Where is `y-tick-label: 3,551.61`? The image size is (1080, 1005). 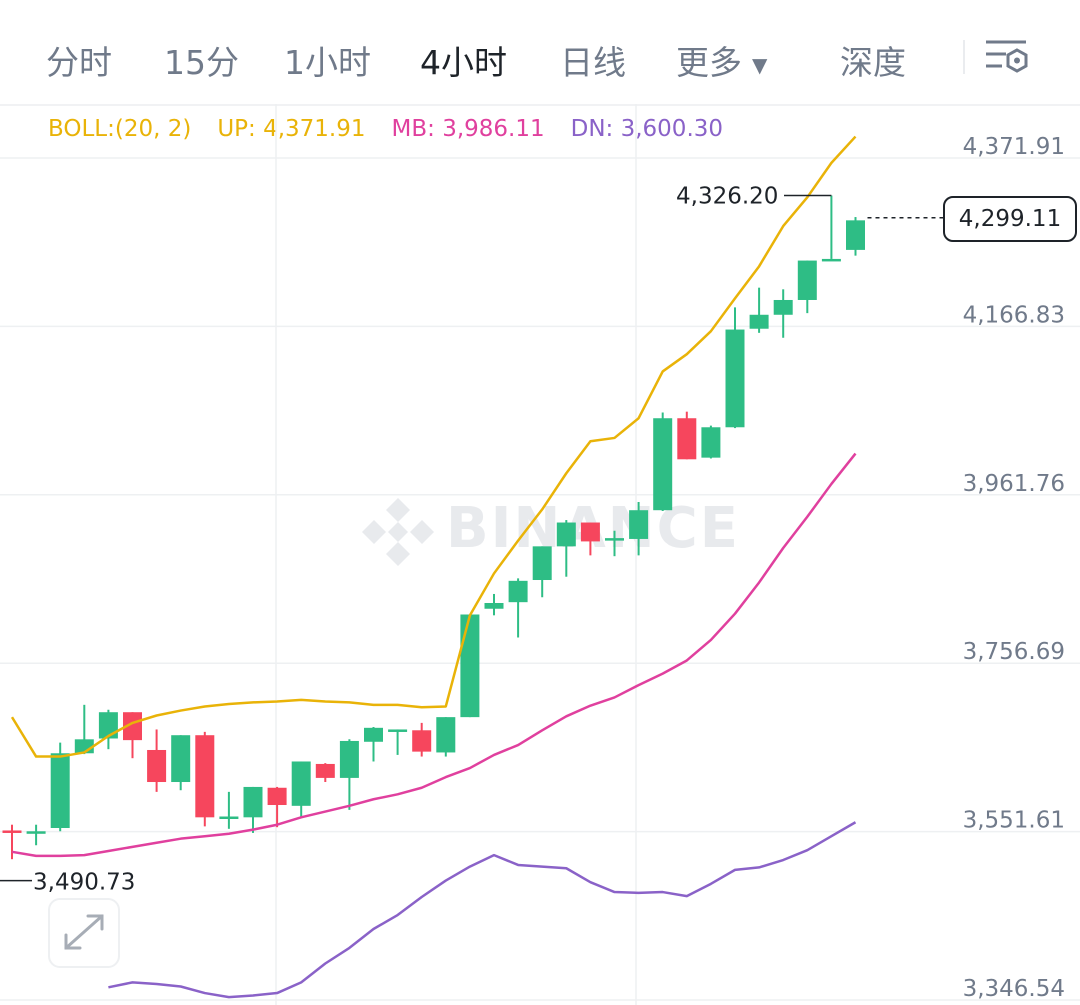 y-tick-label: 3,551.61 is located at coordinates (1014, 821).